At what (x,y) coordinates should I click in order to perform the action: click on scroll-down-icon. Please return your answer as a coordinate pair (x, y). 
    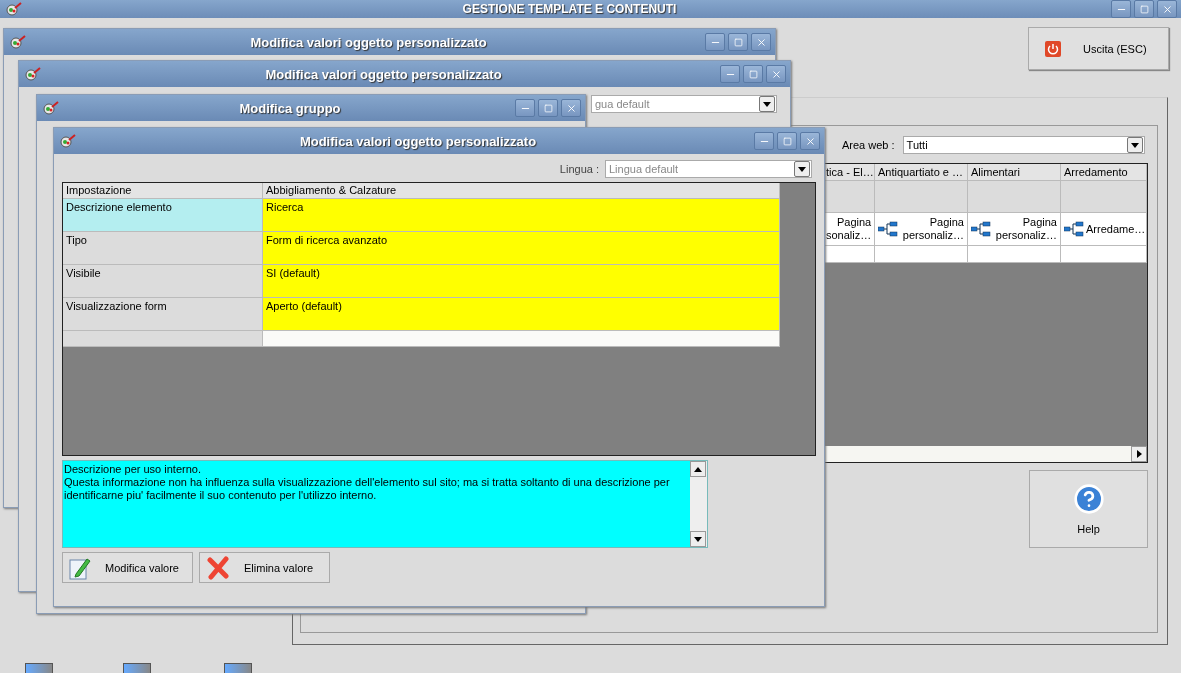
    Looking at the image, I should click on (698, 539).